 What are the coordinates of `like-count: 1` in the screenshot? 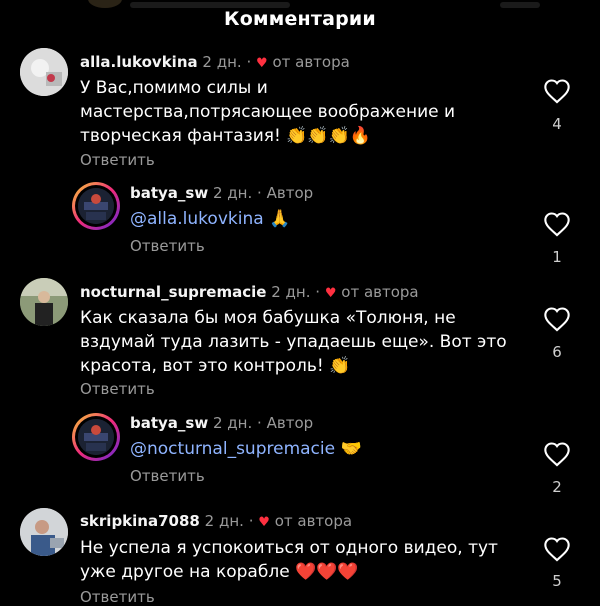 It's located at (557, 257).